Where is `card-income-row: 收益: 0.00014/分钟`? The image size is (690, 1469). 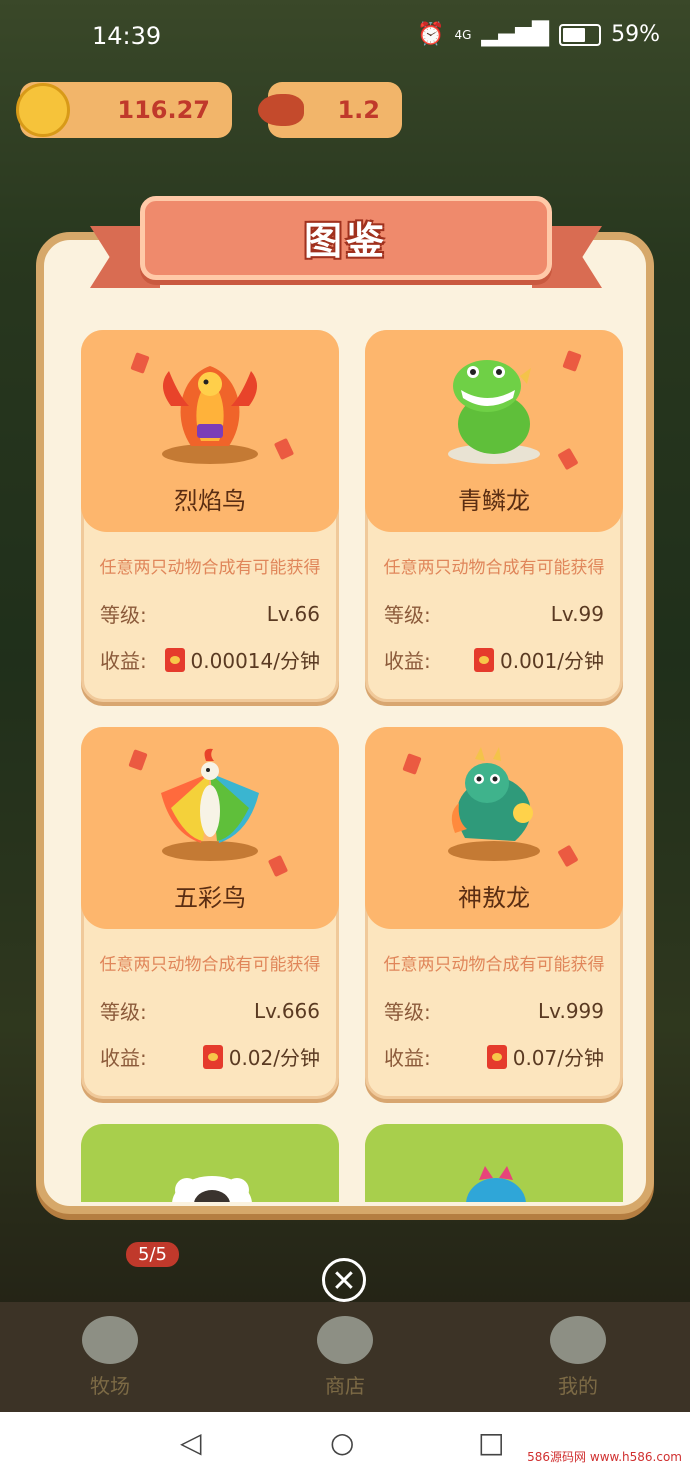
card-income-row: 收益: 0.00014/分钟 is located at coordinates (210, 659).